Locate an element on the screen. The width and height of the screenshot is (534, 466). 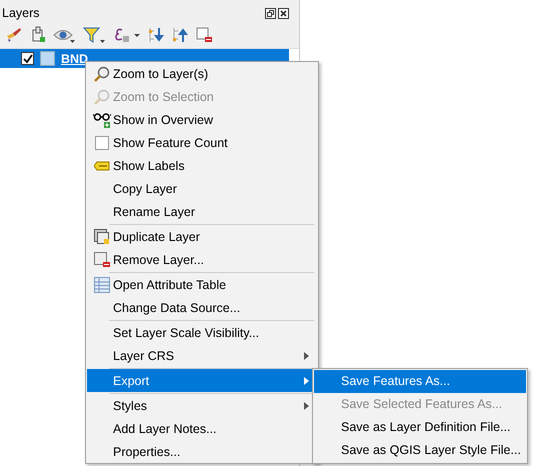
layer-checkbox is located at coordinates (27, 58).